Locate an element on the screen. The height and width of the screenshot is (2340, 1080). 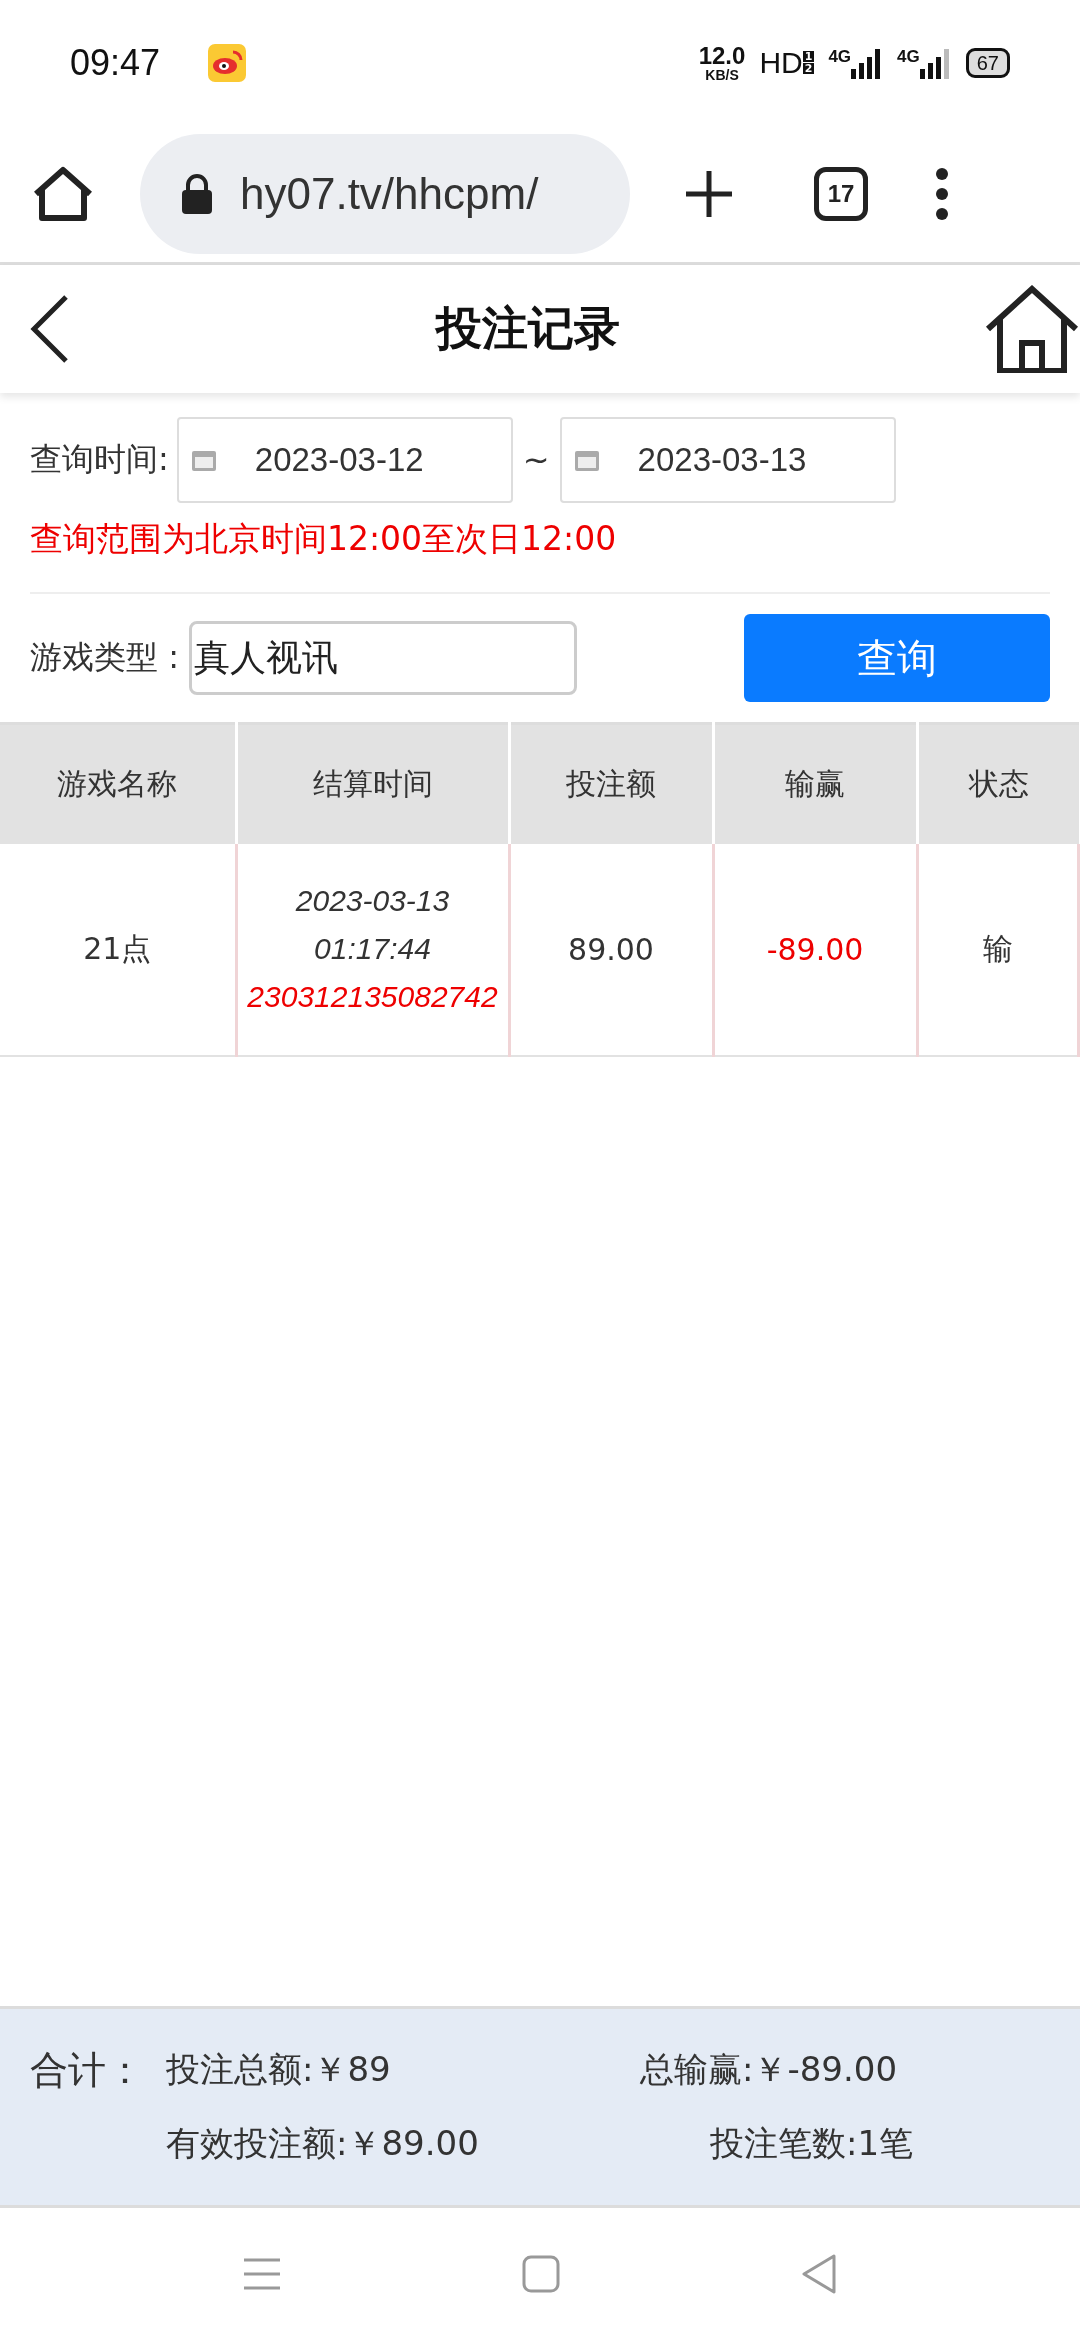
column-header: 投注额 is located at coordinates (611, 783).